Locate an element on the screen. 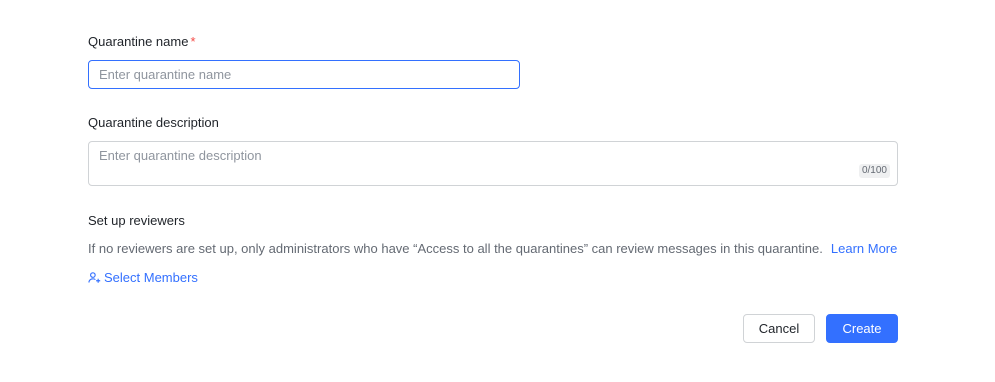  learn-more-link: Learn More is located at coordinates (864, 248).